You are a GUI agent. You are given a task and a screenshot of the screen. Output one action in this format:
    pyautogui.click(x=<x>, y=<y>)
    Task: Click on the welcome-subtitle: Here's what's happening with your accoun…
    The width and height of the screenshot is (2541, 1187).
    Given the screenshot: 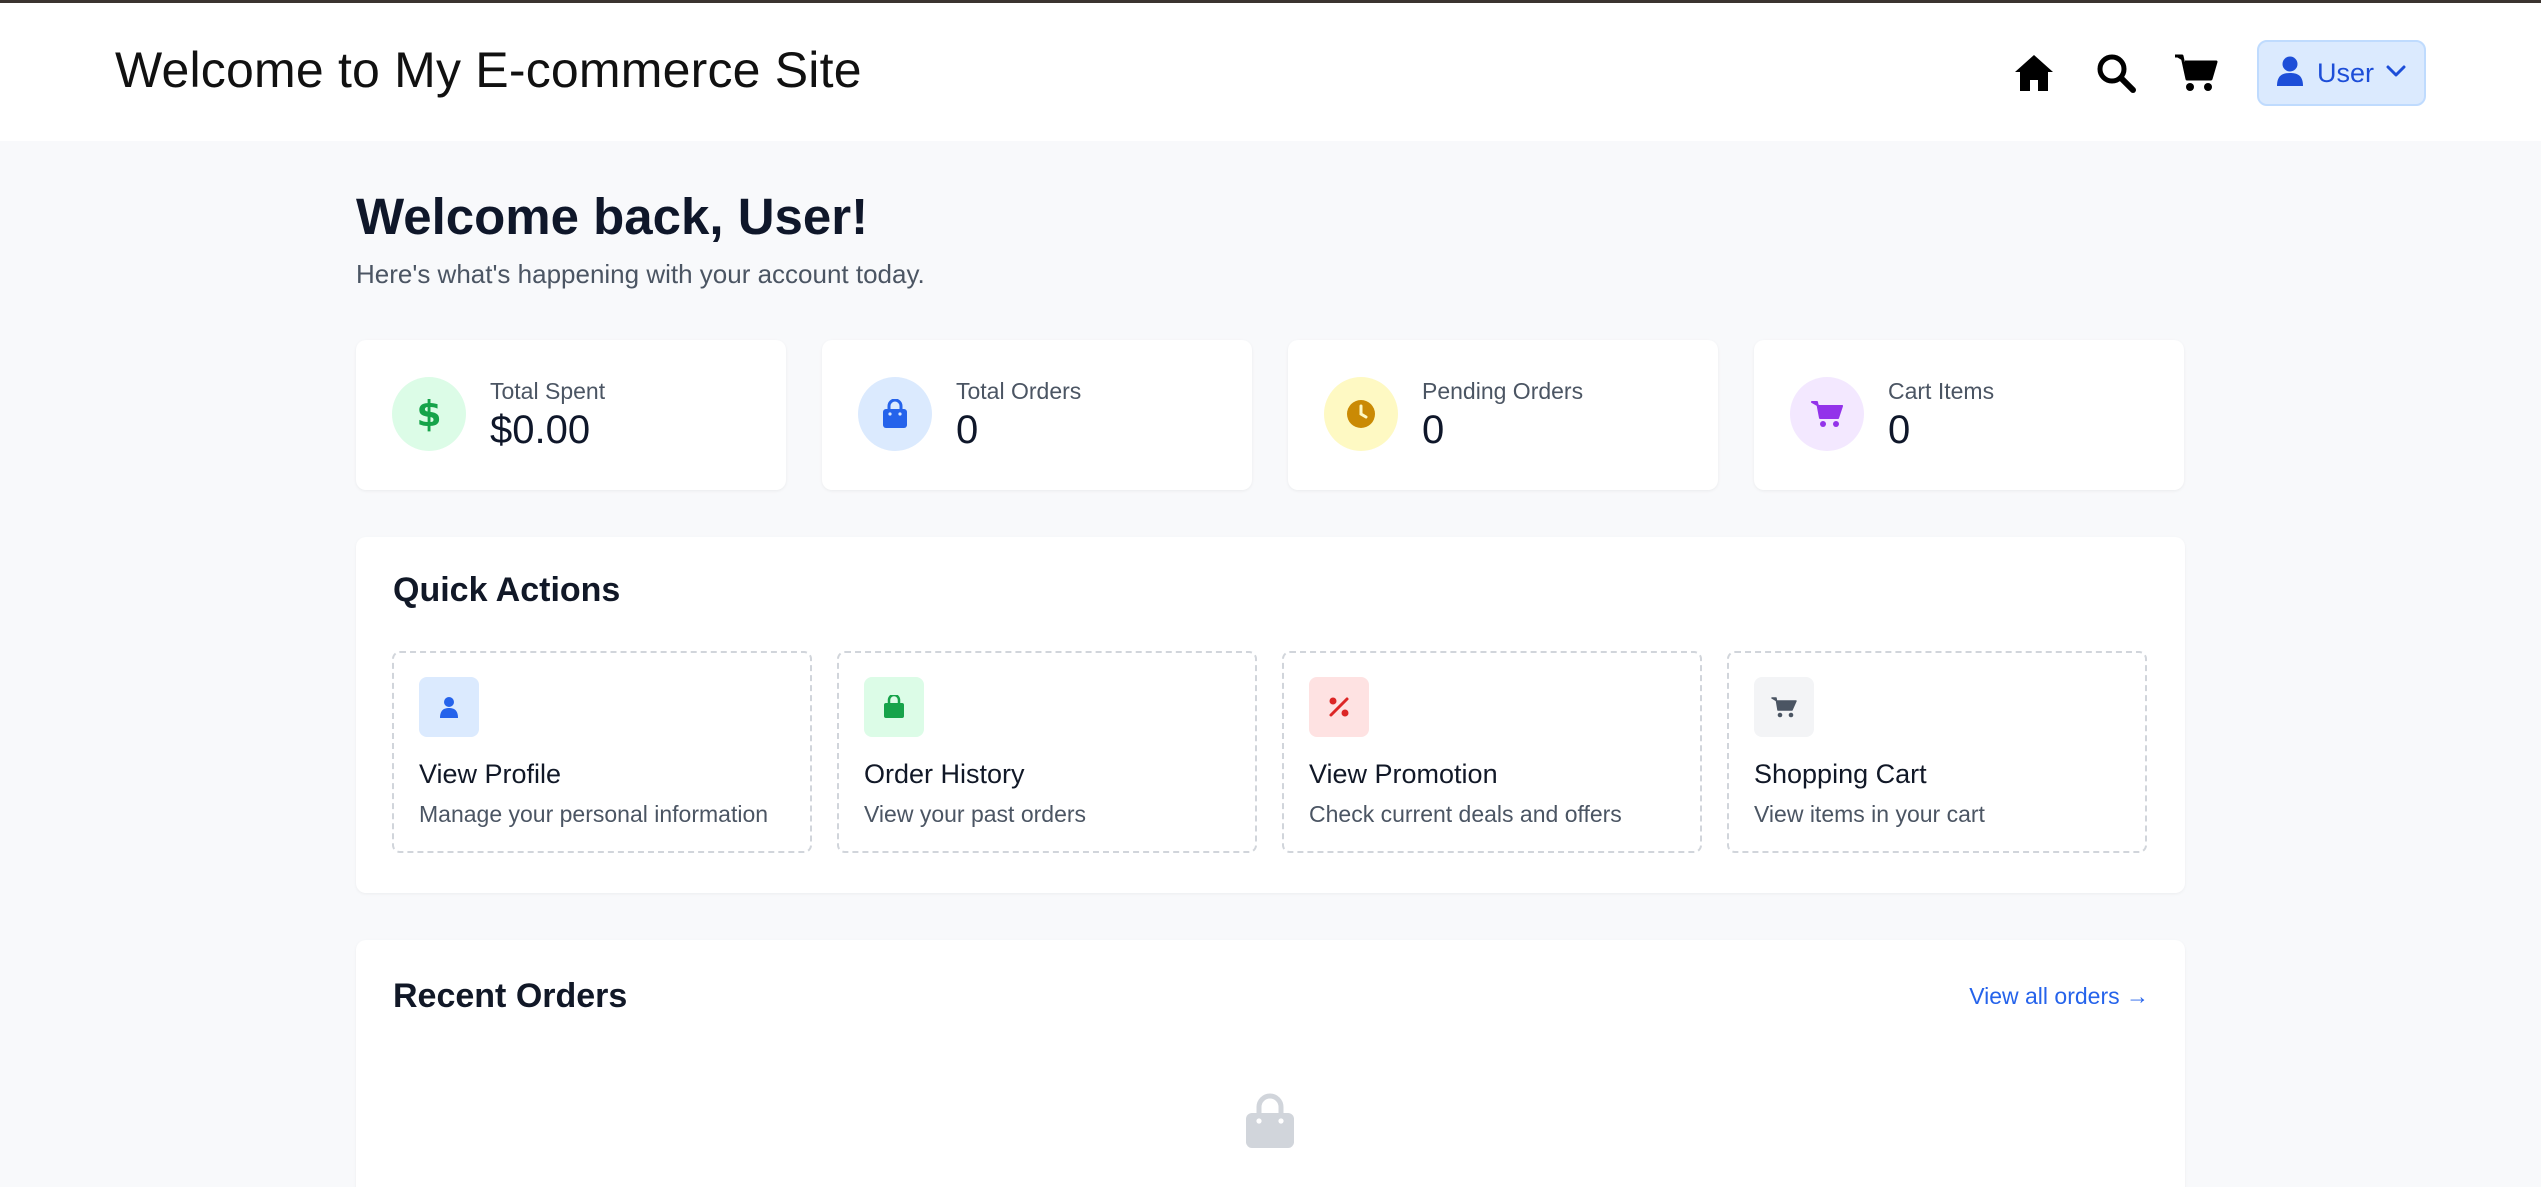 What is the action you would take?
    pyautogui.click(x=640, y=274)
    